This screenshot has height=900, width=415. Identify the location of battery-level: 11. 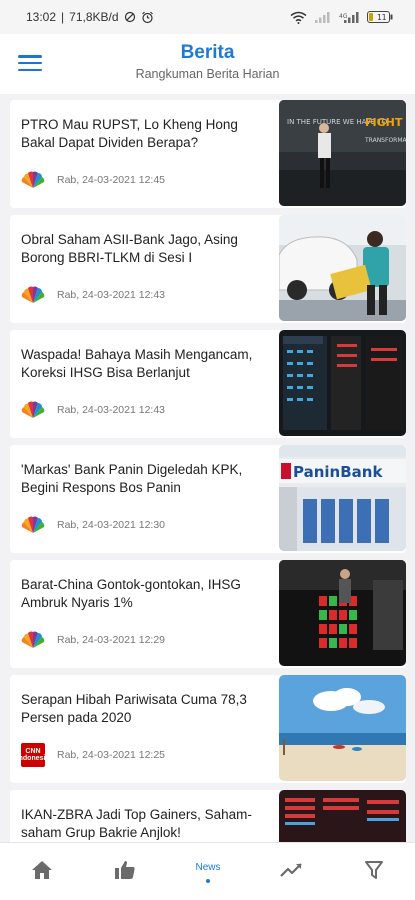
(382, 17).